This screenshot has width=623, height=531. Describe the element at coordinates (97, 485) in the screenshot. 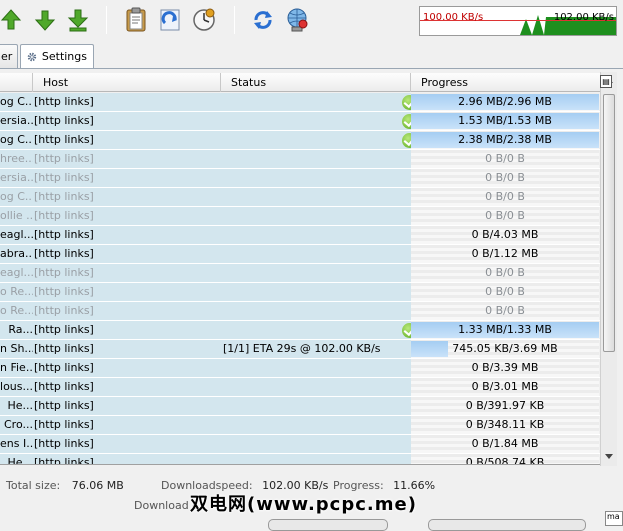

I see `total-size-value: 76.06 MB` at that location.